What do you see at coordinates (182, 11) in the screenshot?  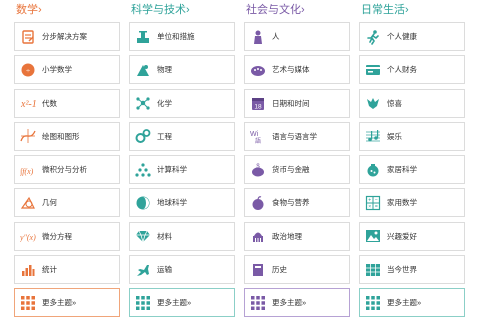 I see `column-title-science: 科学与技术›` at bounding box center [182, 11].